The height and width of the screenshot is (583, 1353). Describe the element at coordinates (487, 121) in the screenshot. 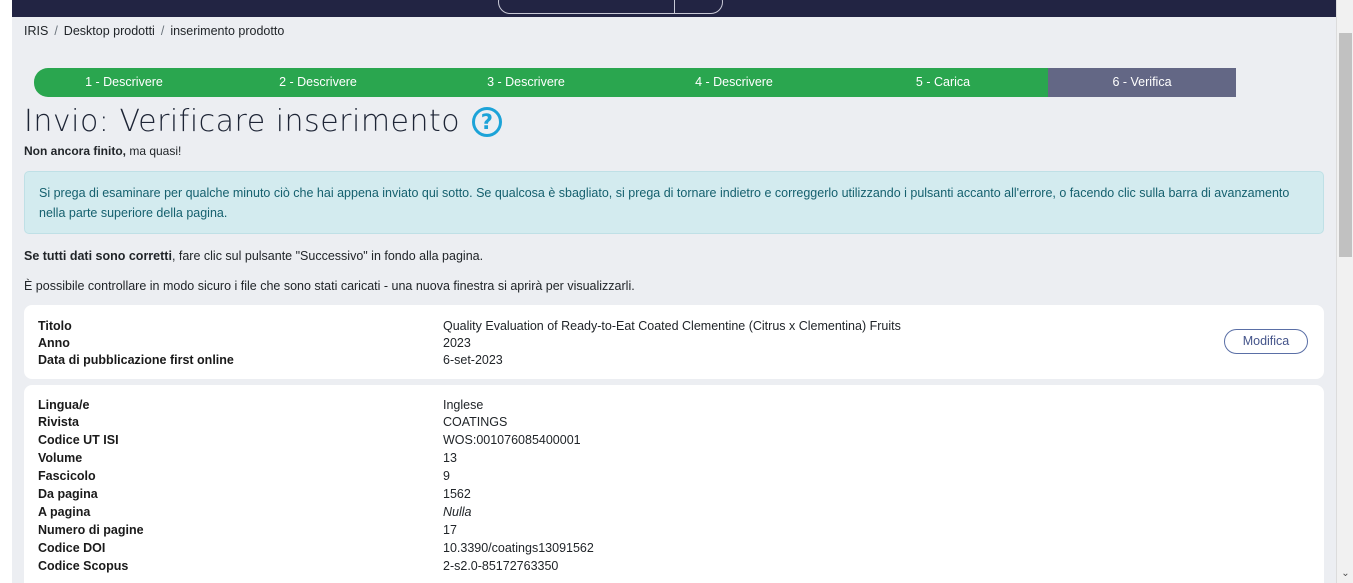

I see `help-icon: ?` at that location.